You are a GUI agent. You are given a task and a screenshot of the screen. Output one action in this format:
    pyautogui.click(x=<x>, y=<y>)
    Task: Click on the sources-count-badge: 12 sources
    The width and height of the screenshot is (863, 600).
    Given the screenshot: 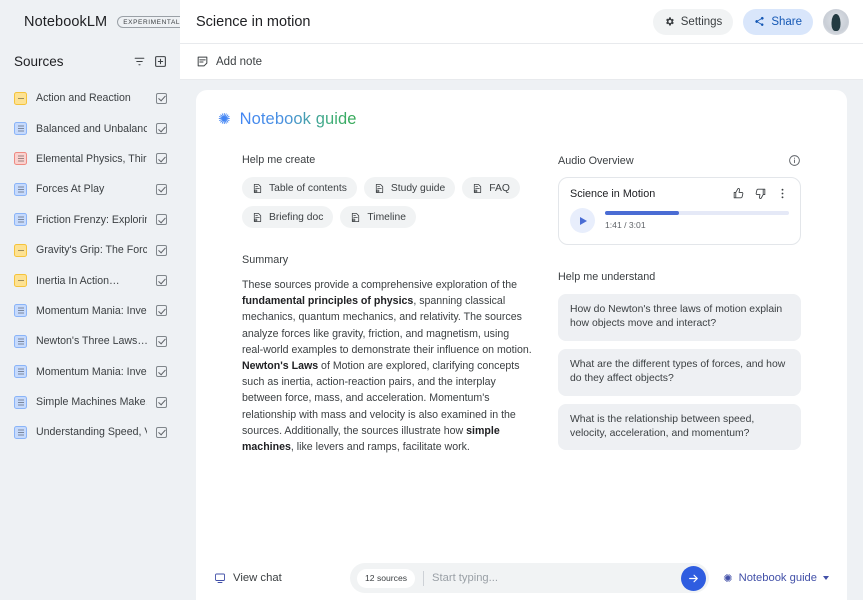 What is the action you would take?
    pyautogui.click(x=386, y=578)
    